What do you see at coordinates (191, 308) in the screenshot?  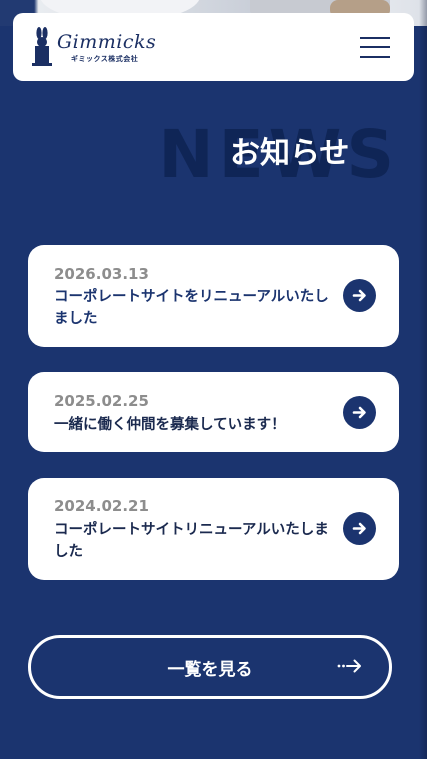 I see `news-title: コーポレートサイトをリニューアルいたしました` at bounding box center [191, 308].